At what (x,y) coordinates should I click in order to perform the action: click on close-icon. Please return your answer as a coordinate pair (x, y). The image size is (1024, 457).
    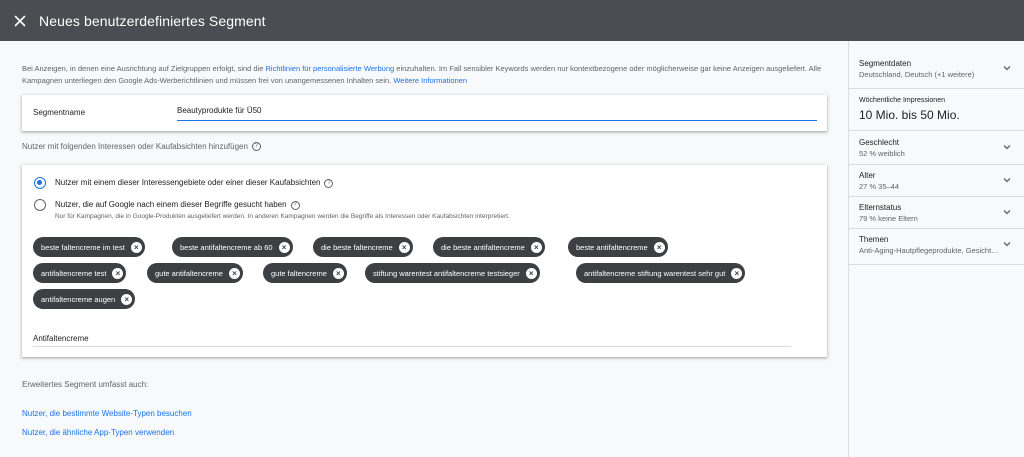
    Looking at the image, I should click on (20, 20).